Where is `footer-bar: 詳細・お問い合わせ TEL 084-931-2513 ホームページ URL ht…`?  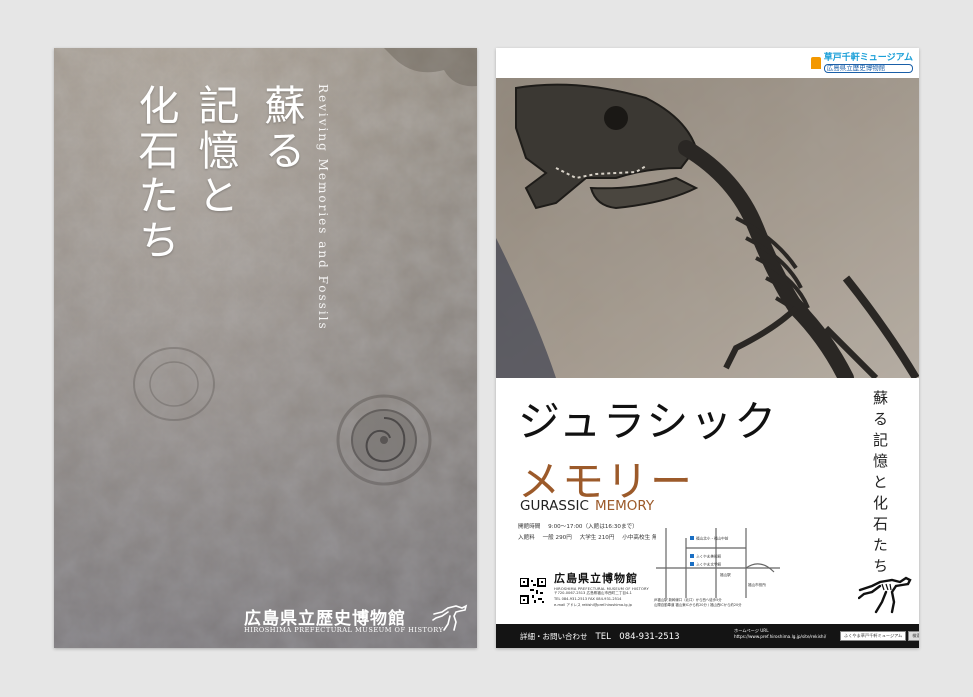
footer-bar: 詳細・お問い合わせ TEL 084-931-2513 ホームページ URL ht… is located at coordinates (707, 636).